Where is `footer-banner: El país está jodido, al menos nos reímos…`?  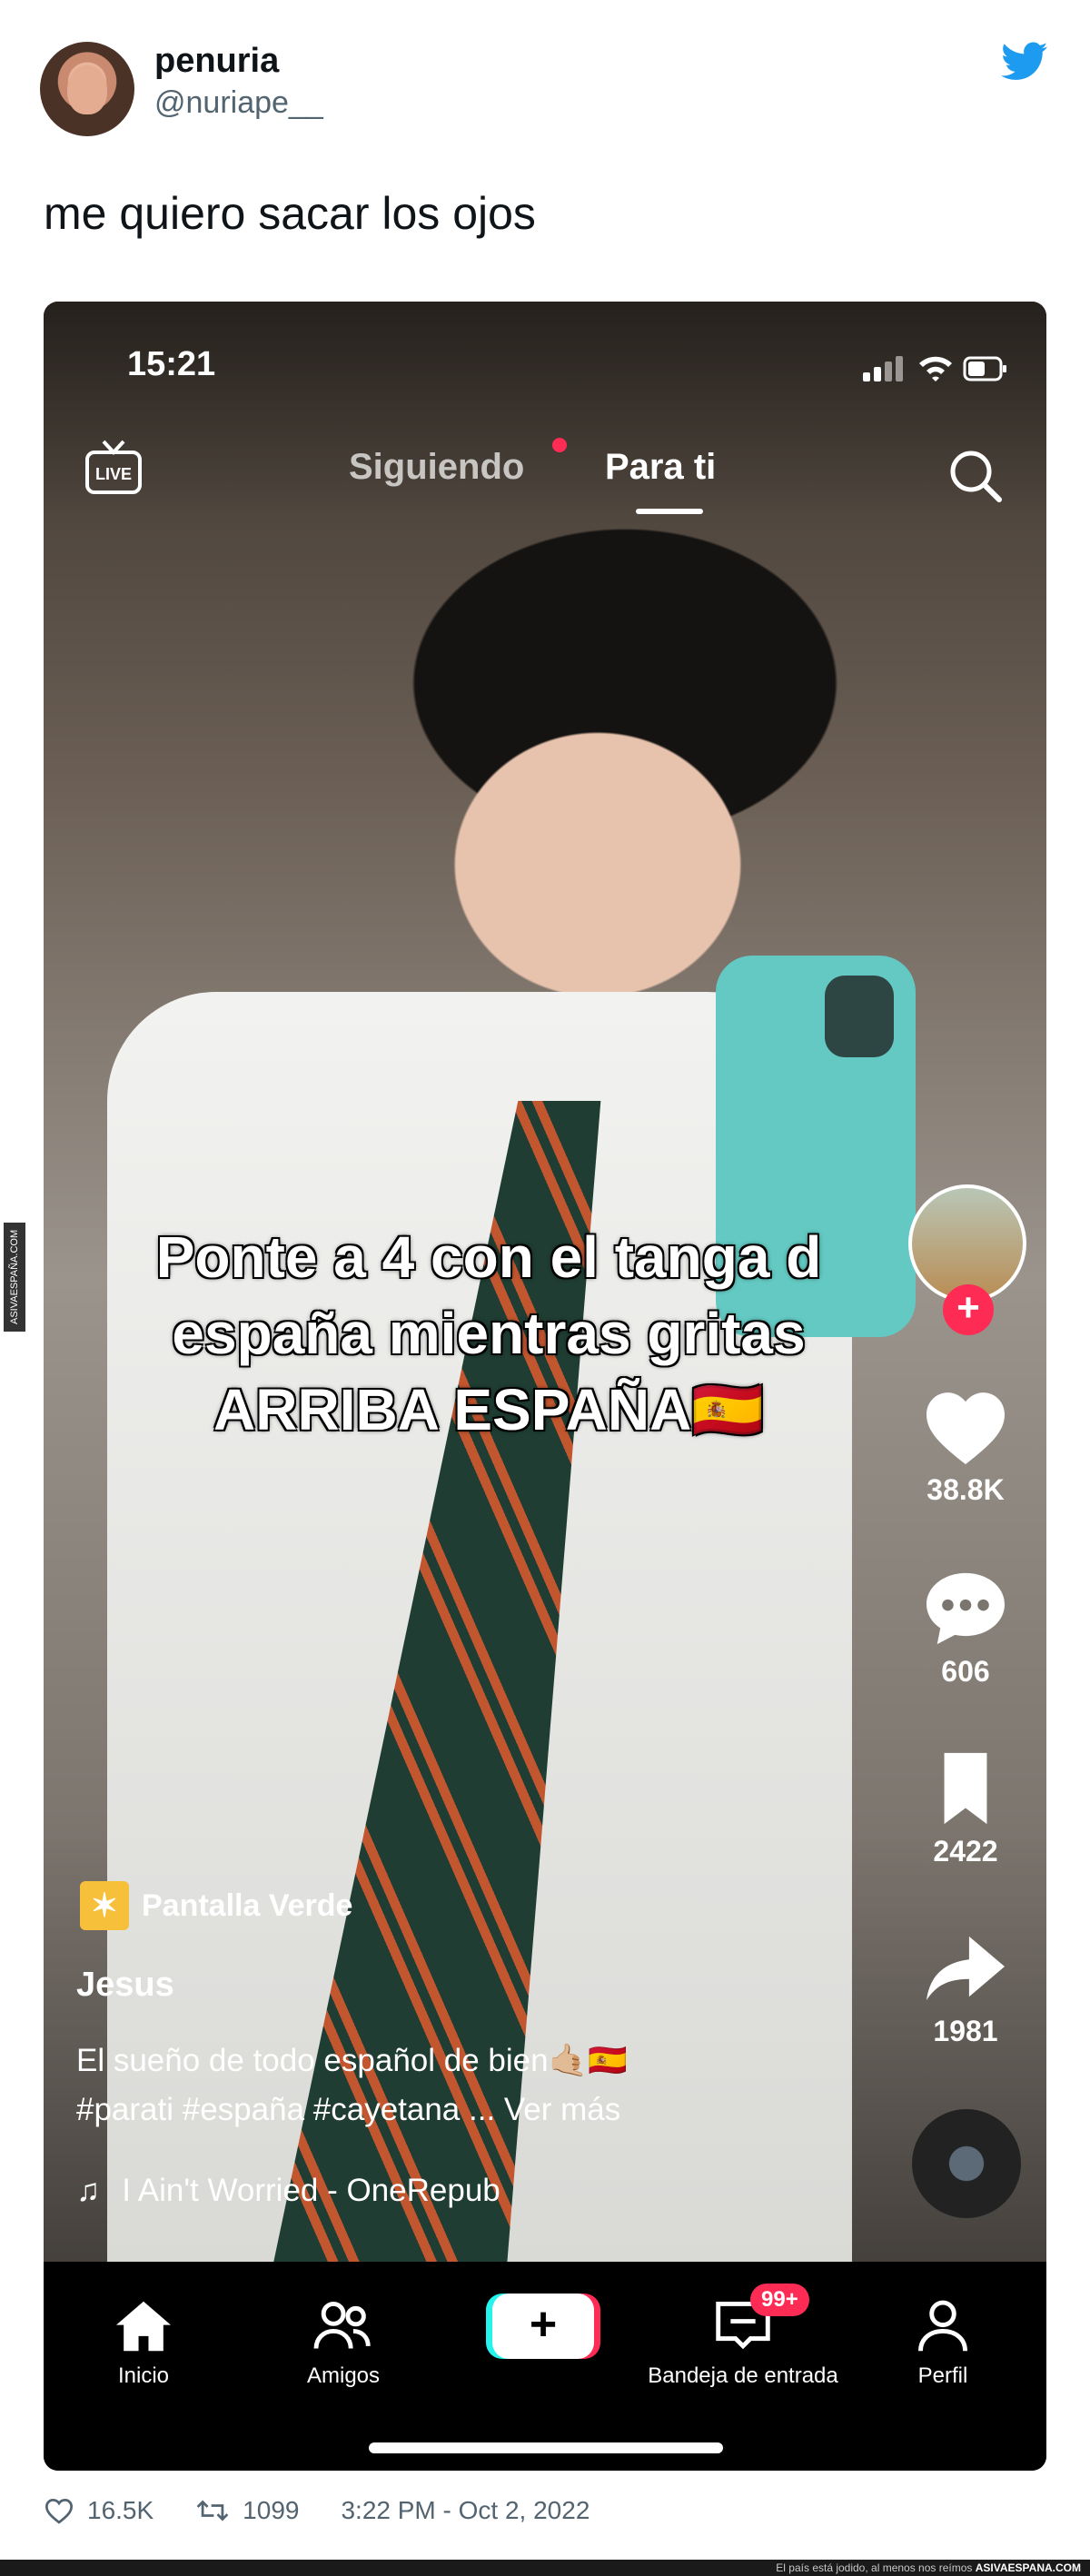 footer-banner: El país está jodido, al menos nos reímos… is located at coordinates (545, 2568).